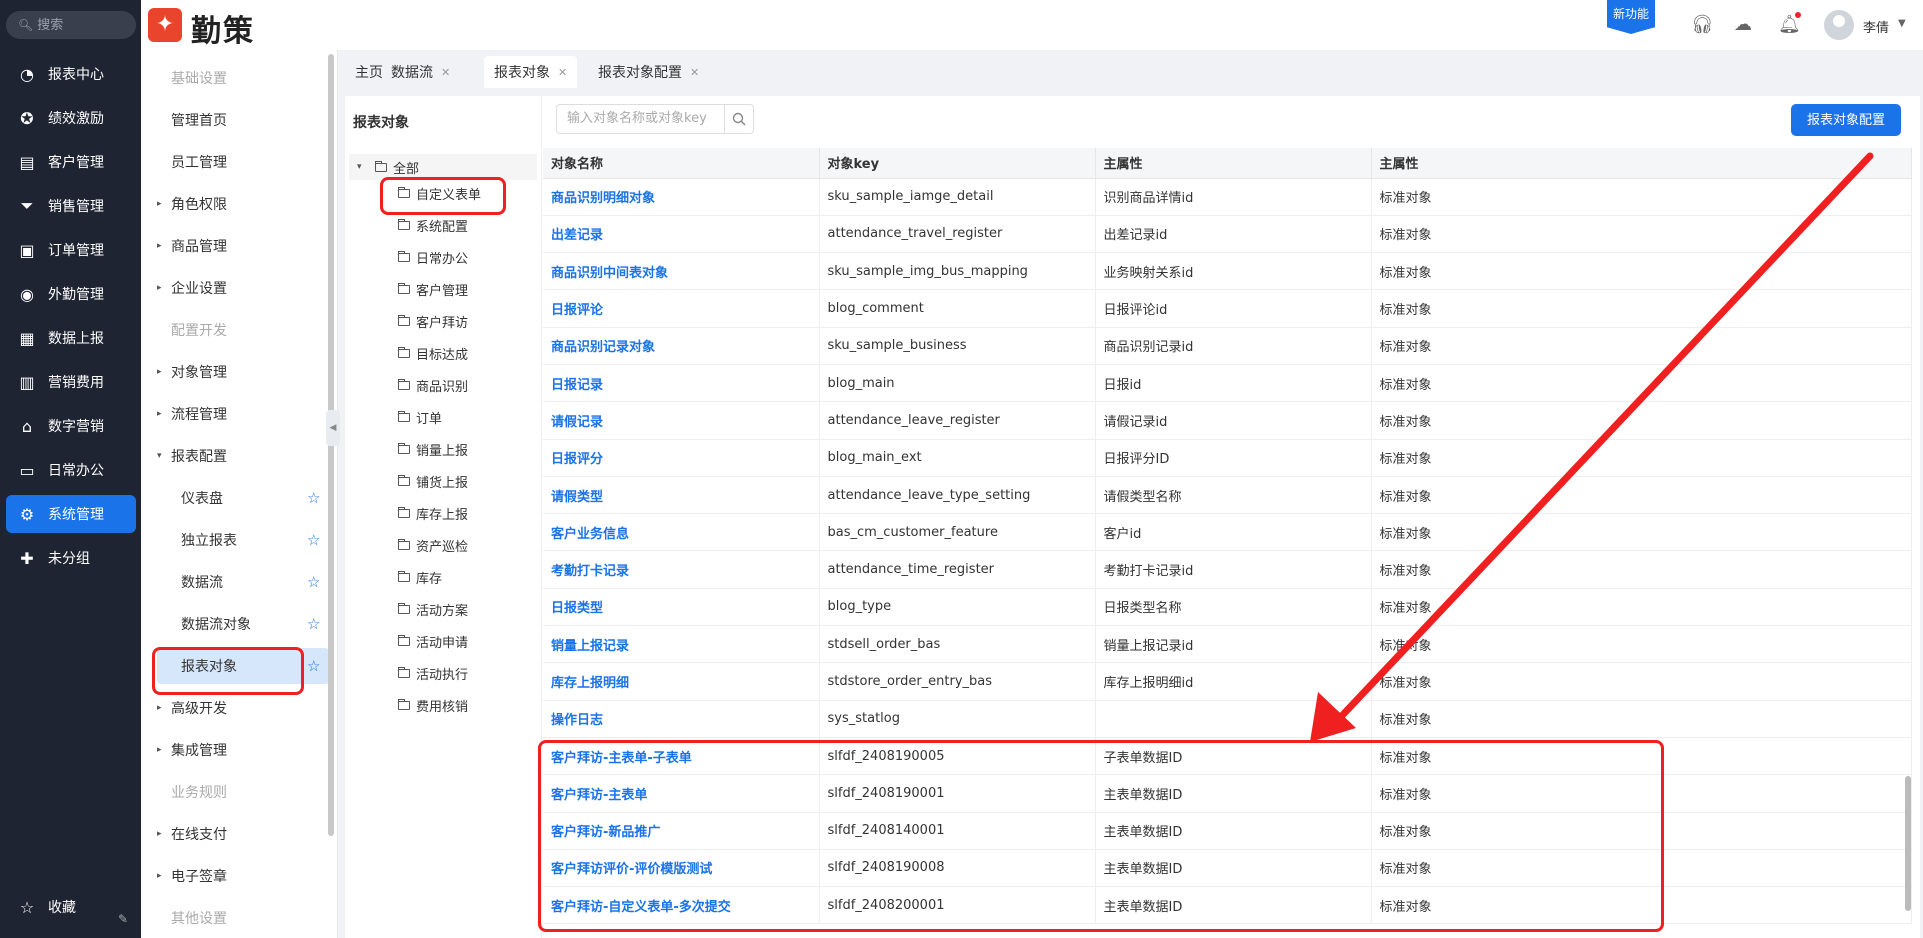 The width and height of the screenshot is (1923, 938). What do you see at coordinates (236, 624) in the screenshot?
I see `submenu-item: 数据流对象 ☆` at bounding box center [236, 624].